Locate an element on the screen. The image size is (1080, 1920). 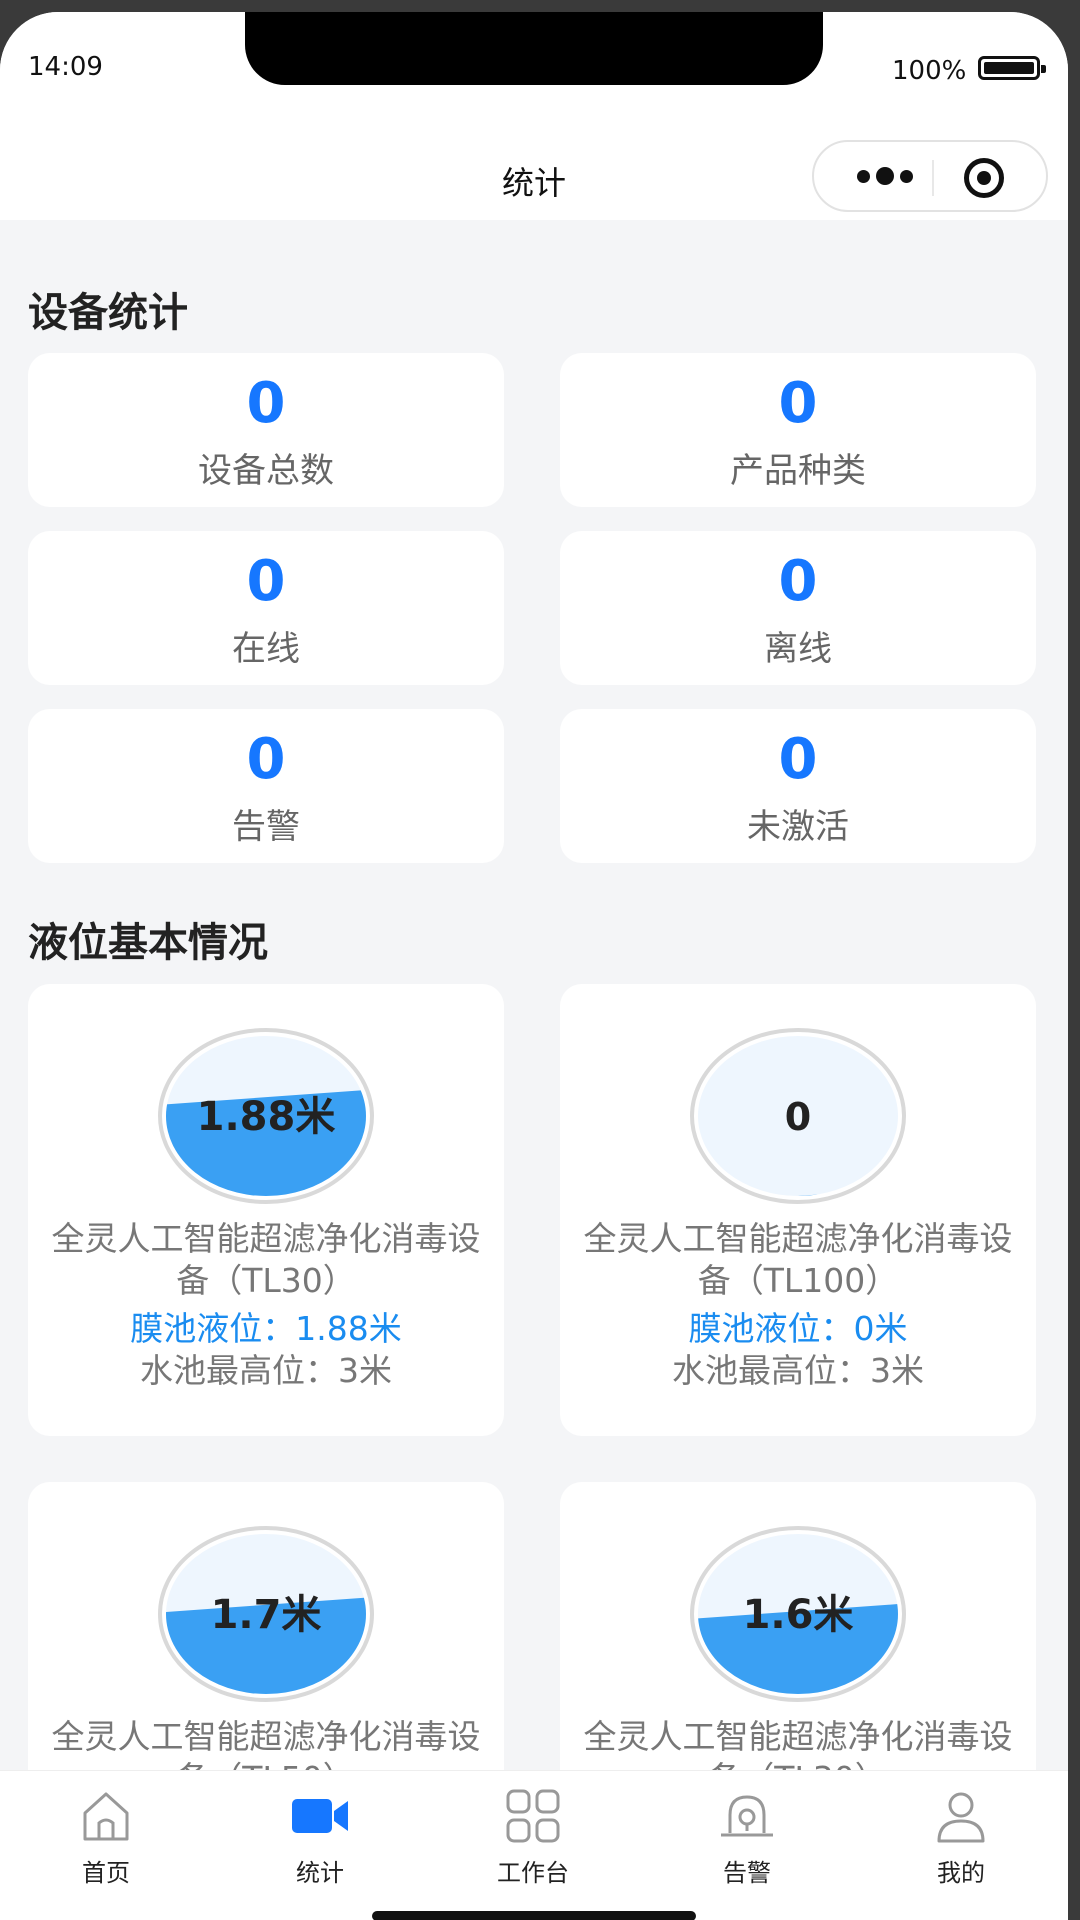
gauge-value-text: 0 is located at coordinates (798, 1117).